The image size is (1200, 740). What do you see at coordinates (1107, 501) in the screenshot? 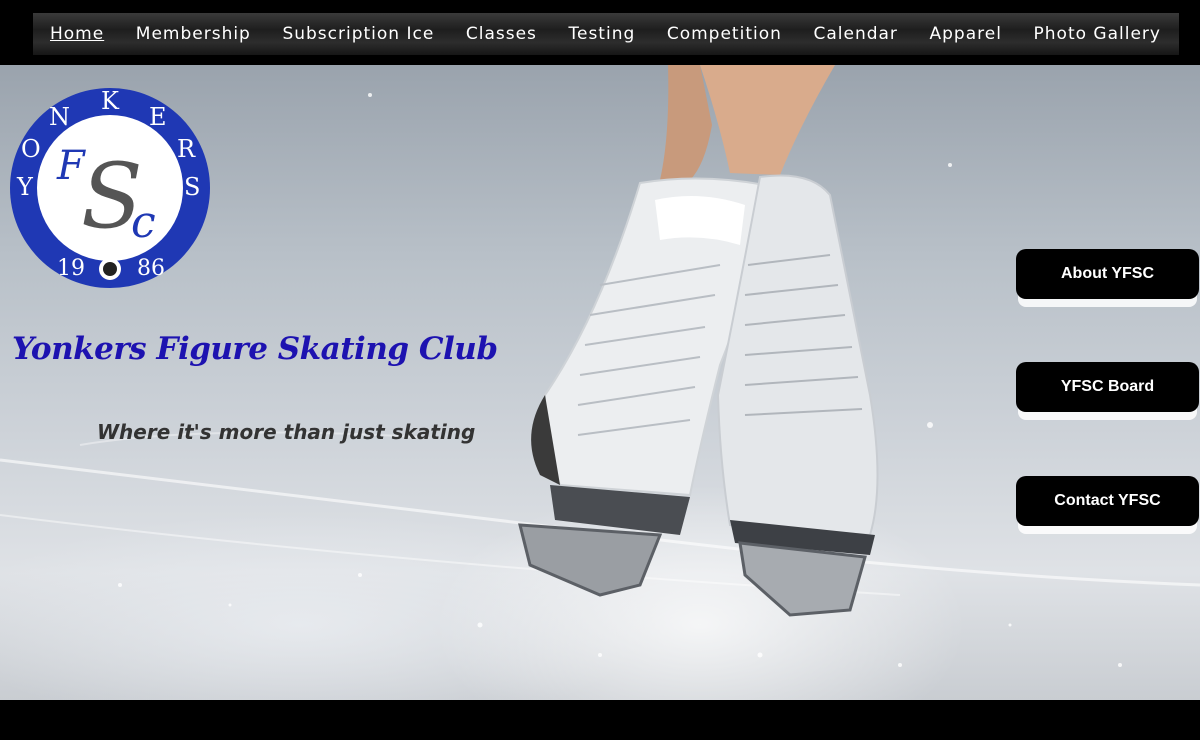
I see `contact-yfsc-button: Contact YFSC` at bounding box center [1107, 501].